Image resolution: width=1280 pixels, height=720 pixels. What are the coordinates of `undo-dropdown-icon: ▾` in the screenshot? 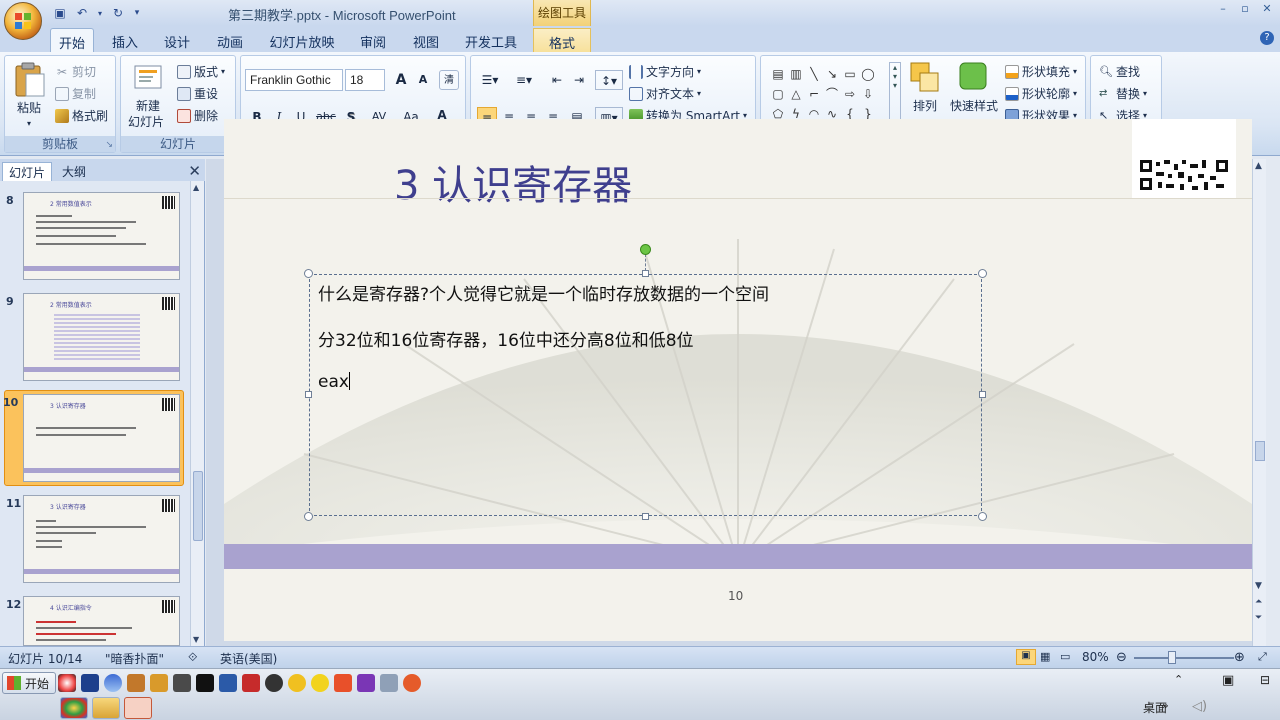 It's located at (100, 13).